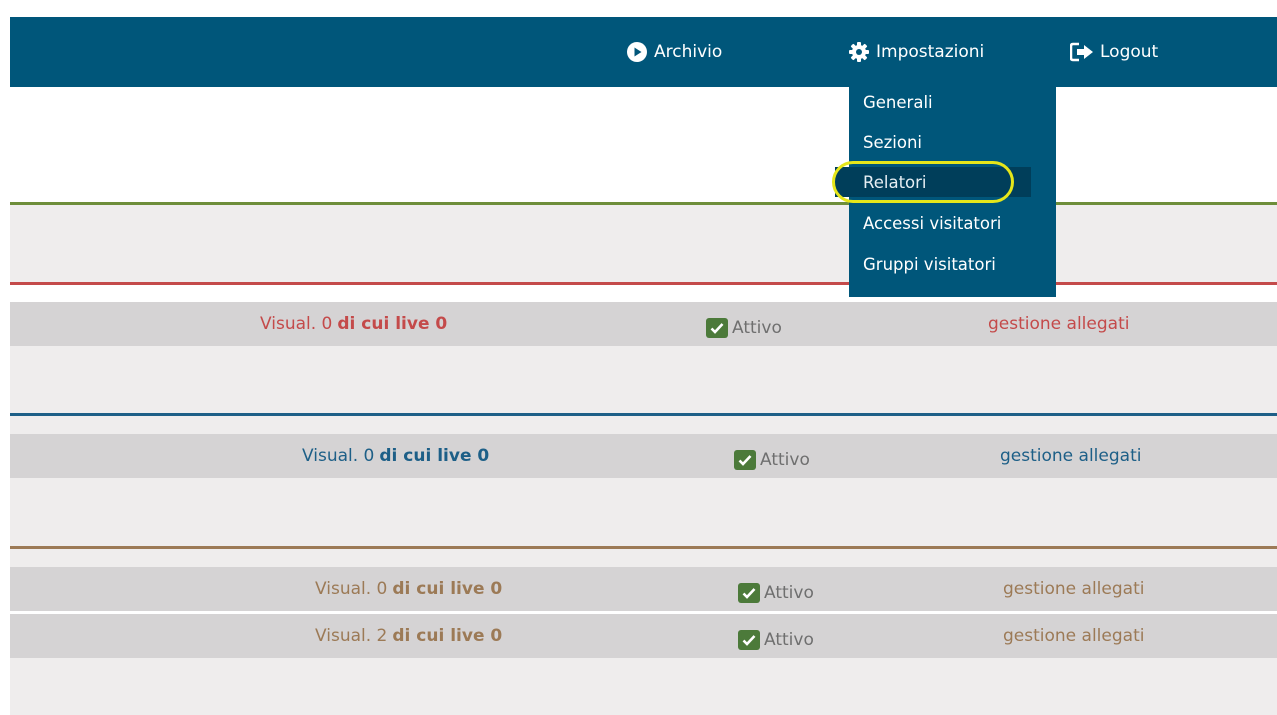 The height and width of the screenshot is (715, 1277). Describe the element at coordinates (351, 636) in the screenshot. I see `visual-count-label: Visual. 2` at that location.